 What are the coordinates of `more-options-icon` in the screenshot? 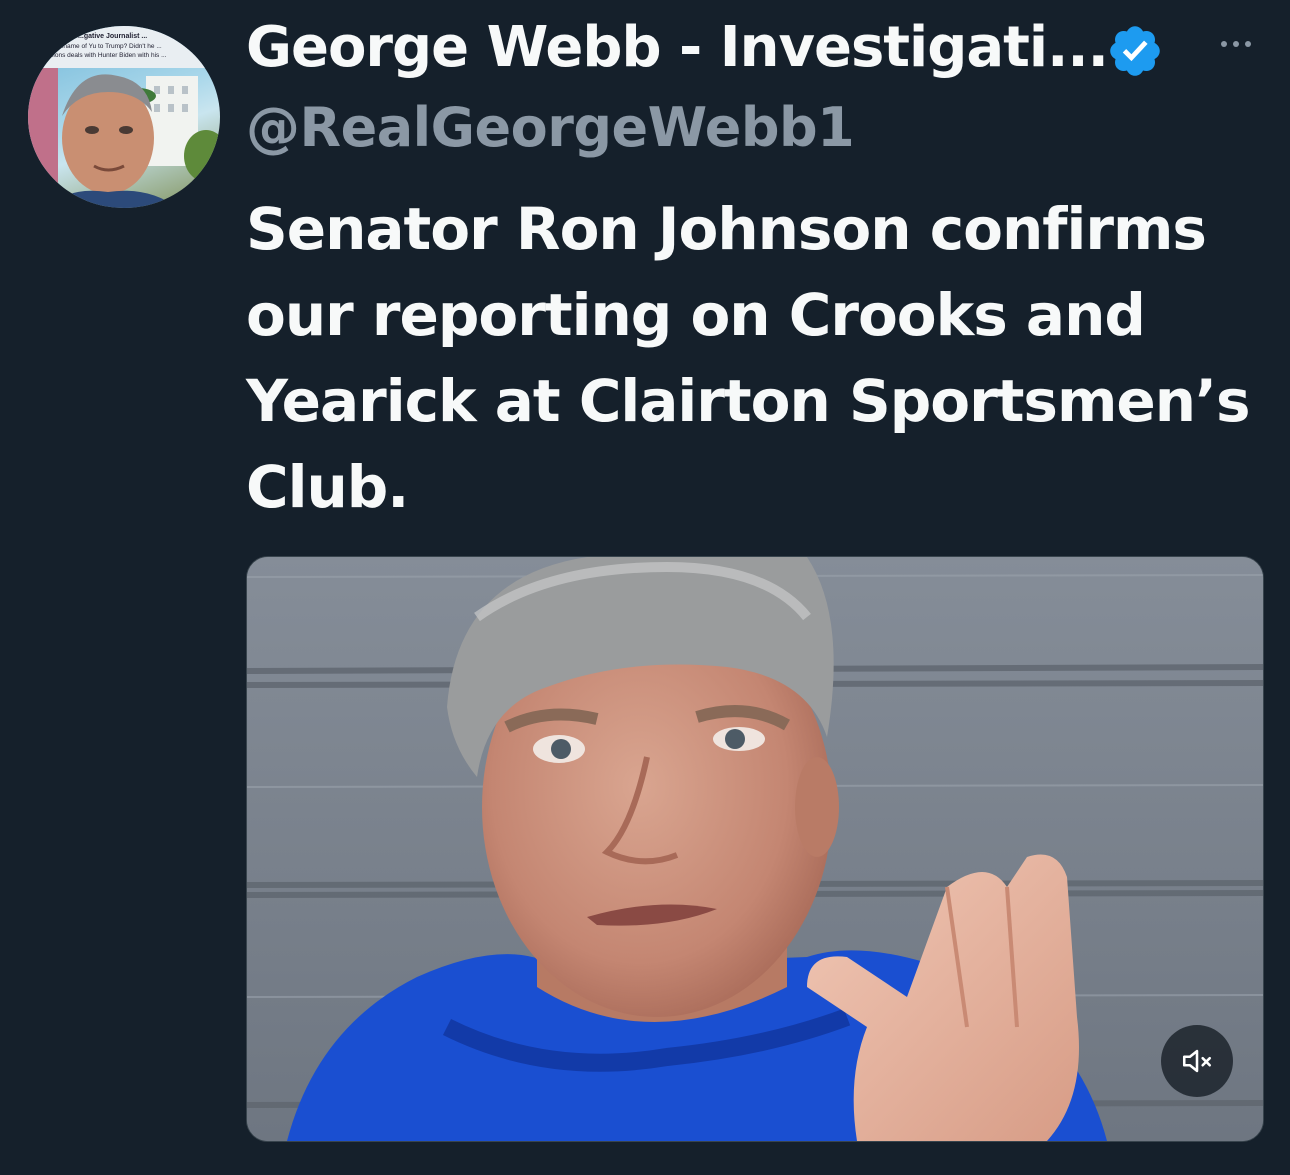 It's located at (1236, 44).